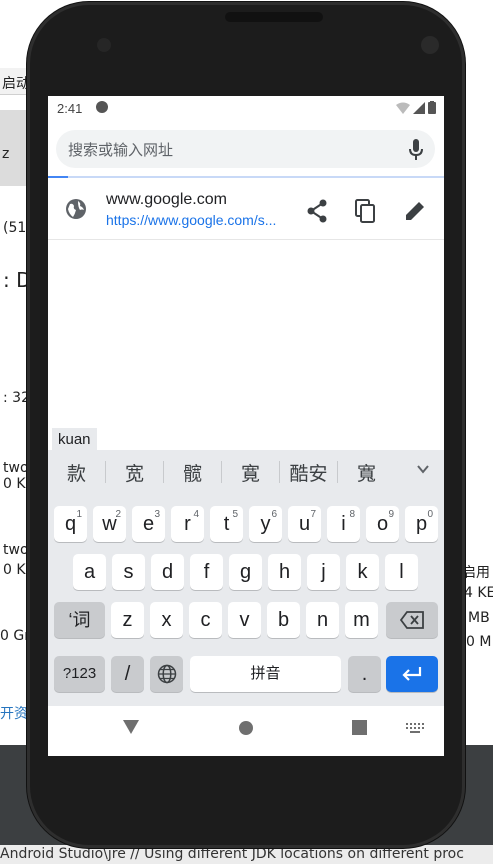 Image resolution: width=493 pixels, height=864 pixels. What do you see at coordinates (6, 154) in the screenshot?
I see `bg-side-text: z` at bounding box center [6, 154].